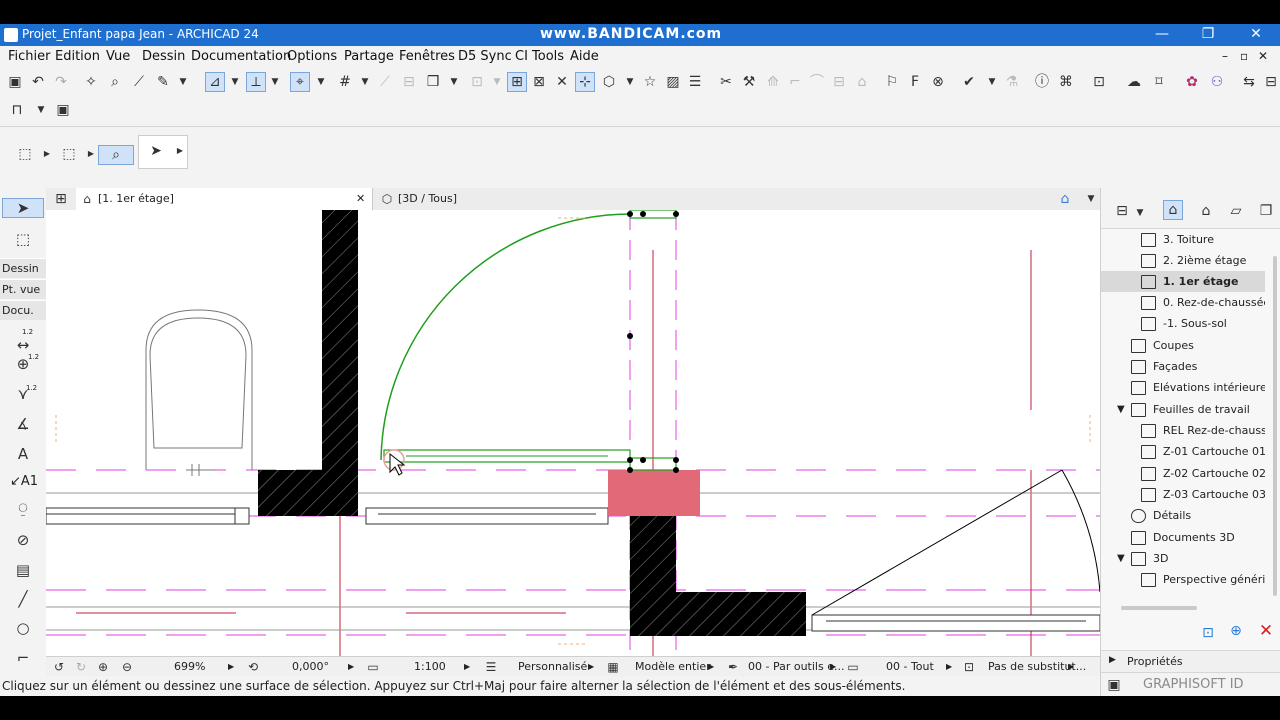 The image size is (1280, 720). What do you see at coordinates (81, 667) in the screenshot?
I see `zoom-next-icon: ↻` at bounding box center [81, 667].